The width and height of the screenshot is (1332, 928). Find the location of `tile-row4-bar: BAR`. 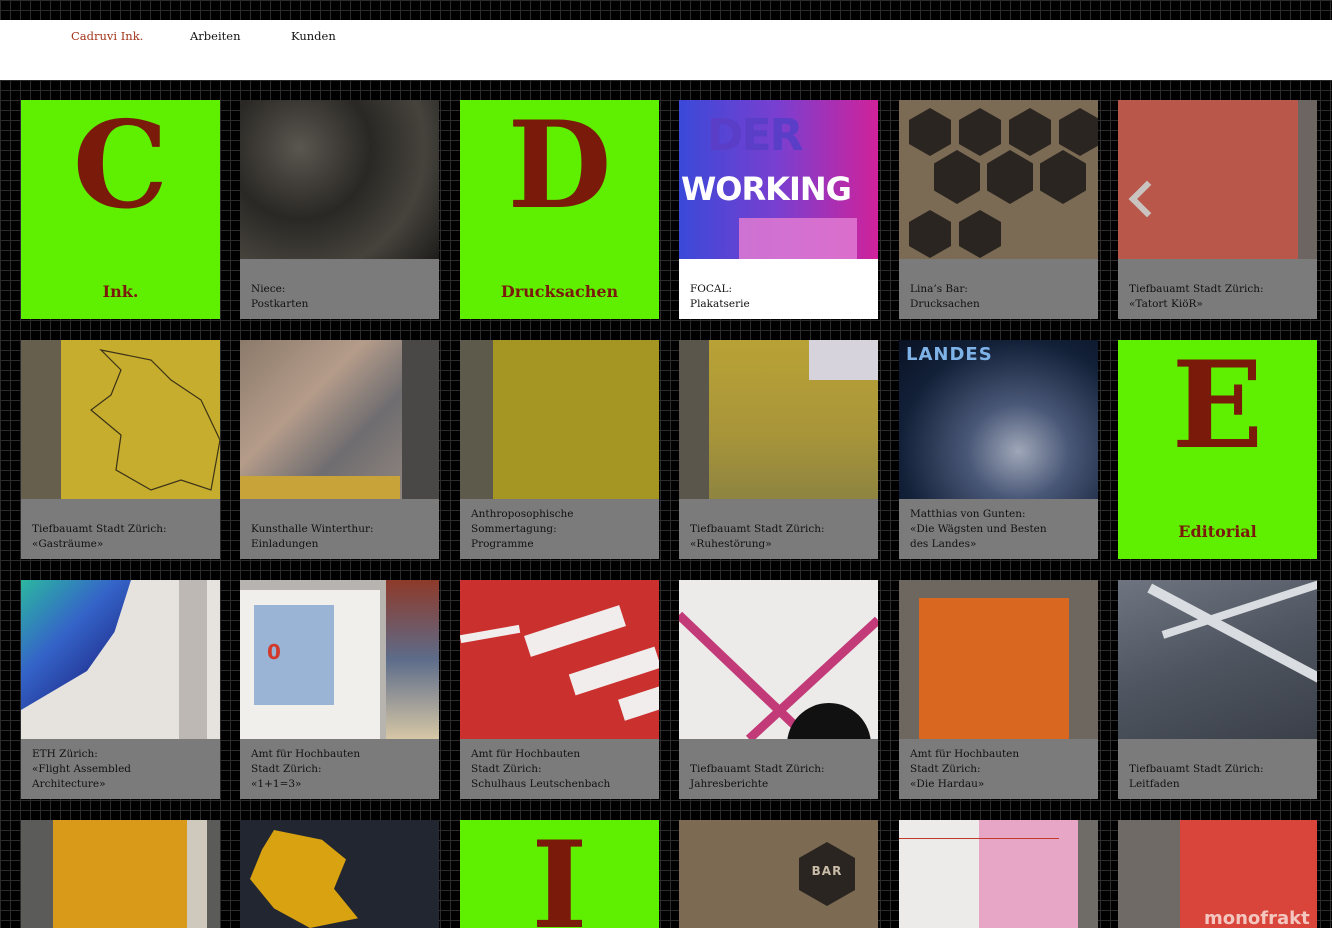

tile-row4-bar: BAR is located at coordinates (778, 874).